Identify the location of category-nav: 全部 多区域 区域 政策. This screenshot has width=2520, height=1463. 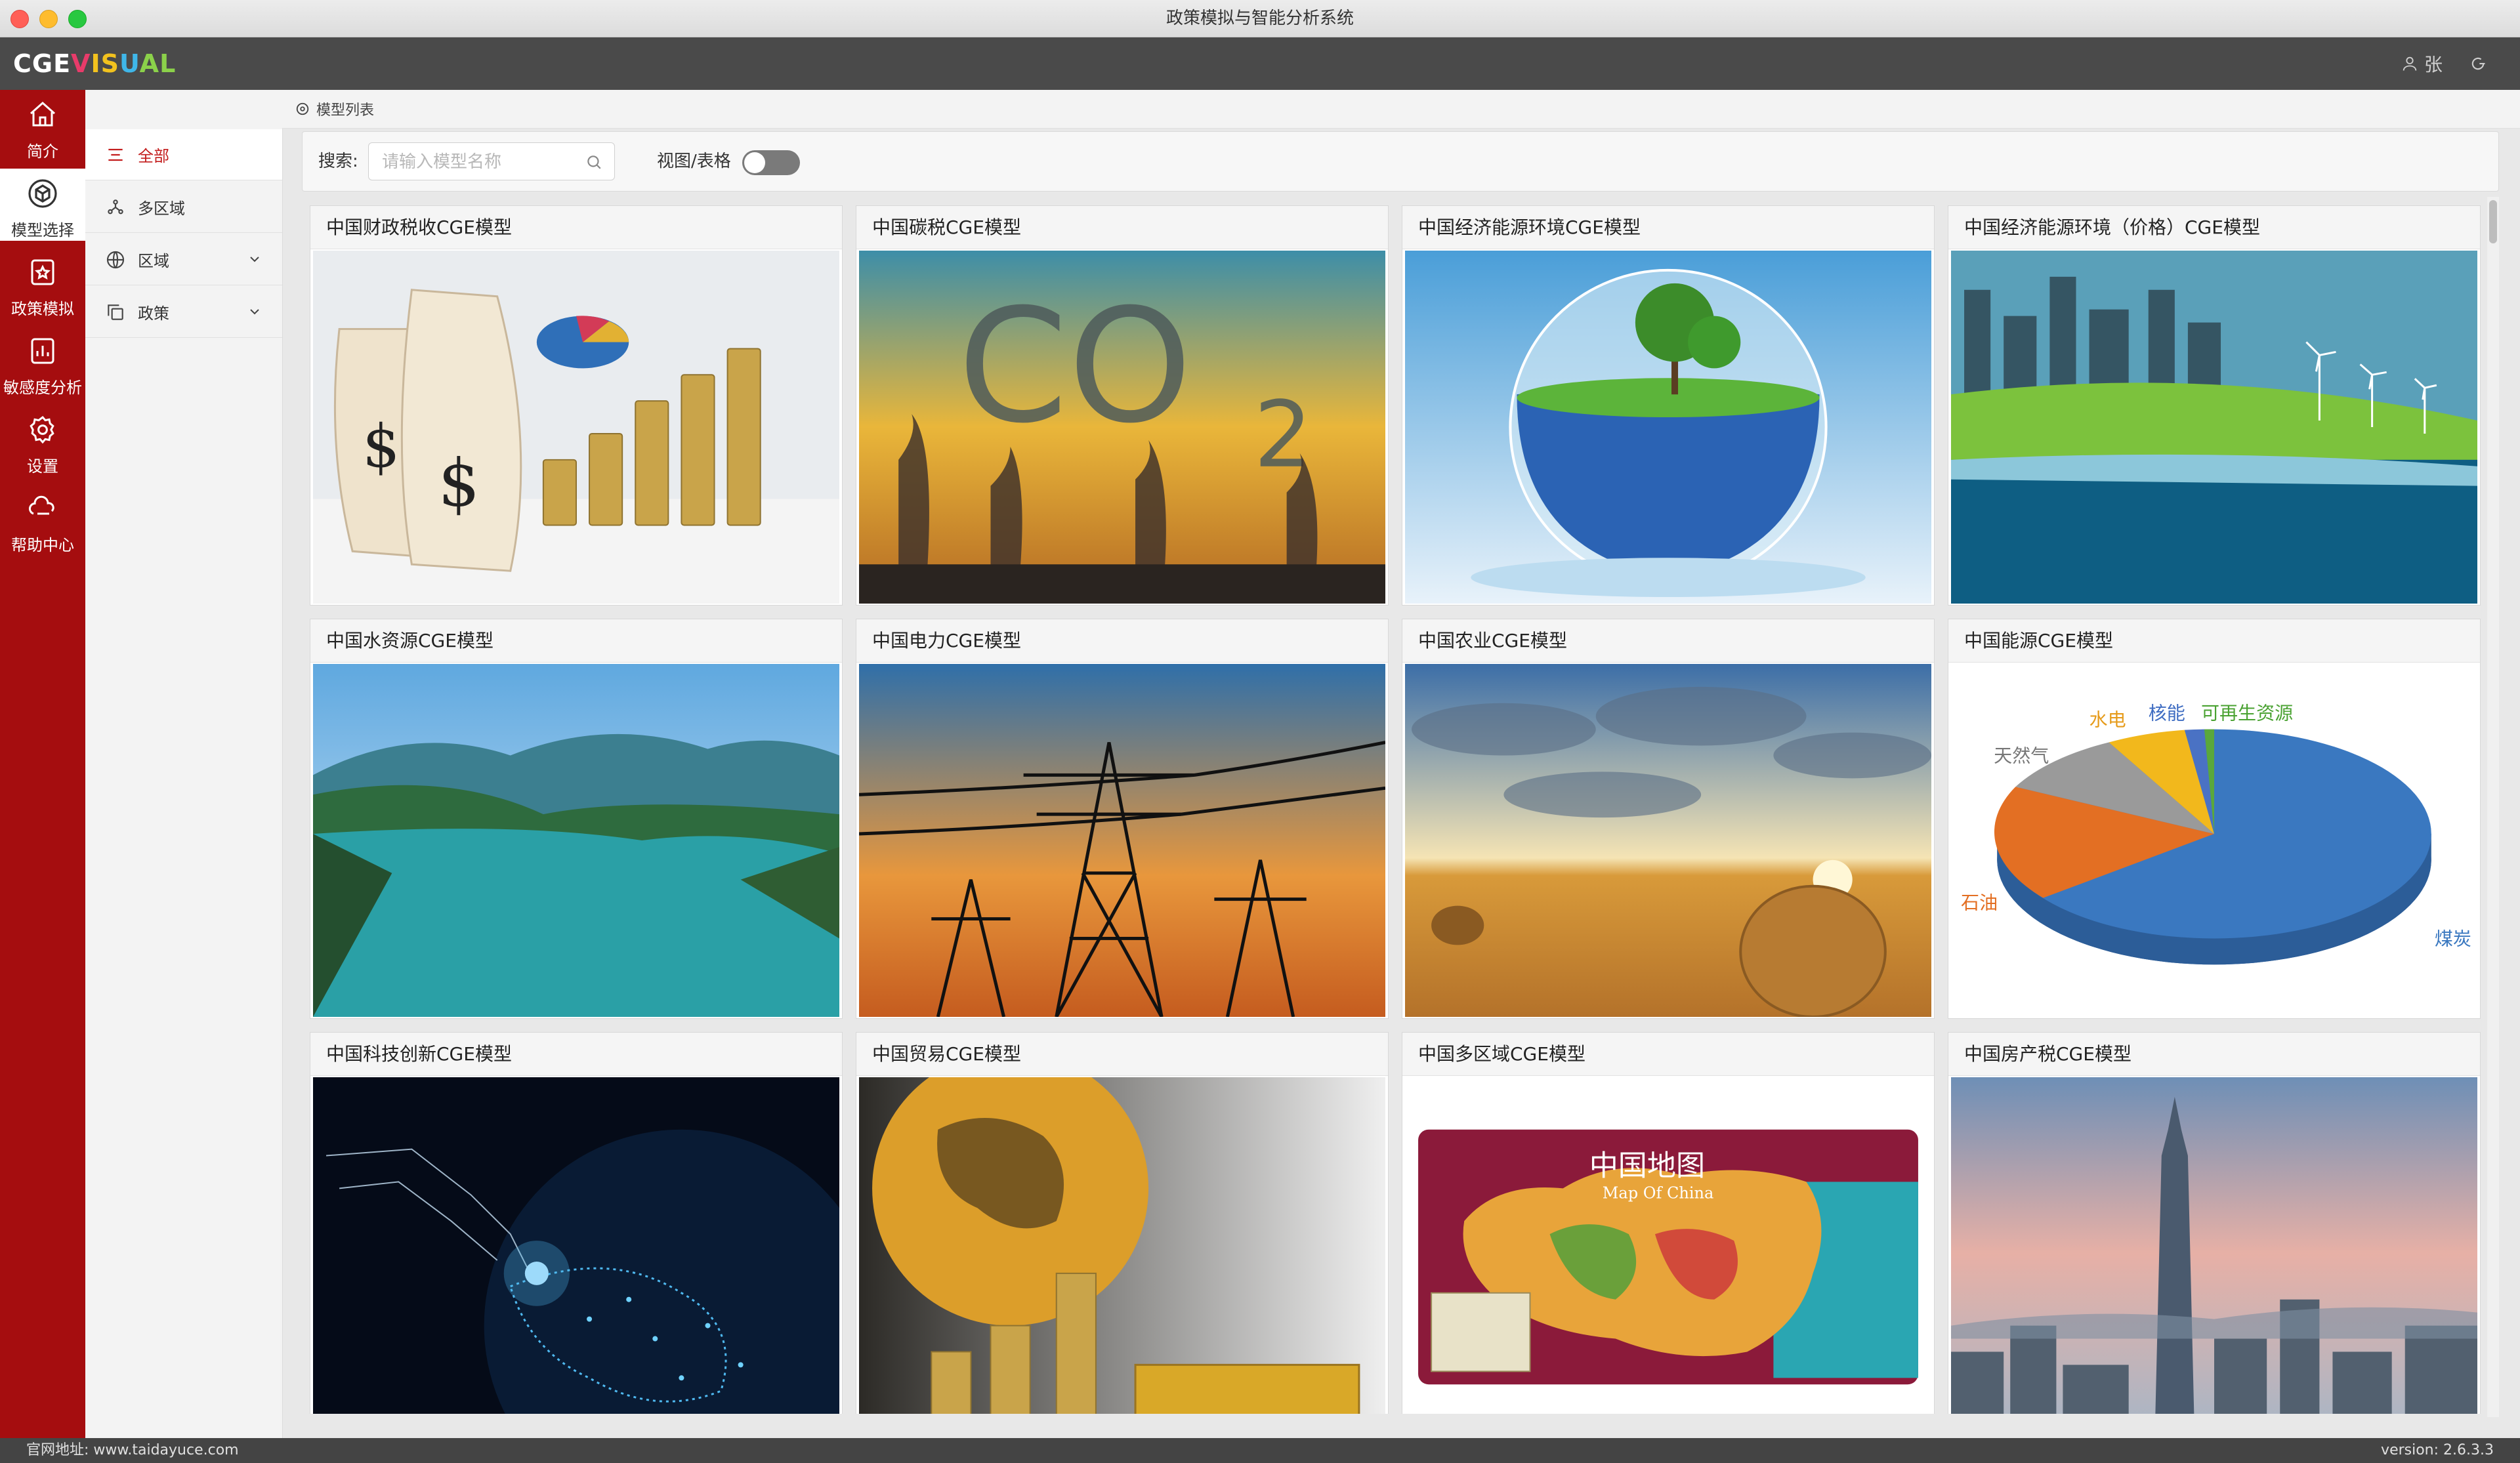
(184, 764).